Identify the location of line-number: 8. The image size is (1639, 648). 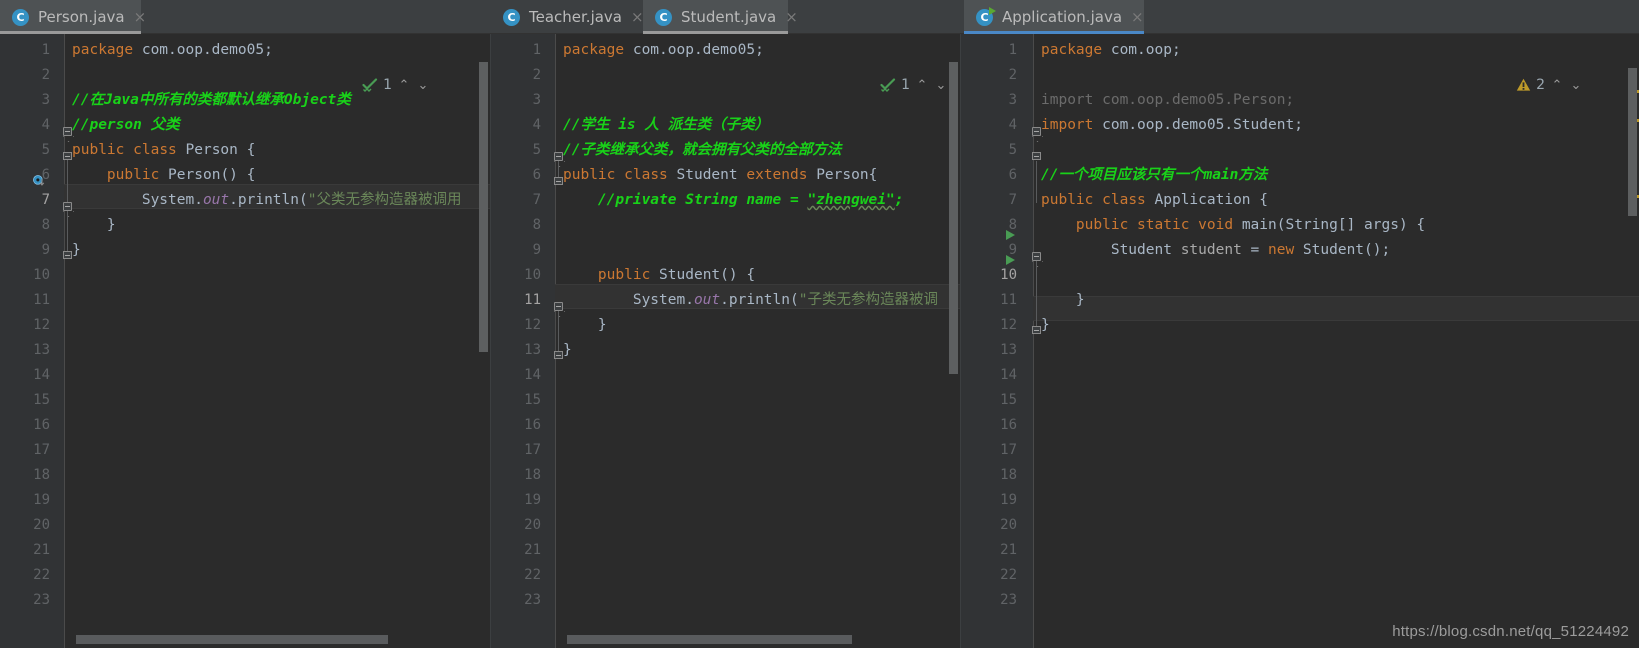
(45, 225).